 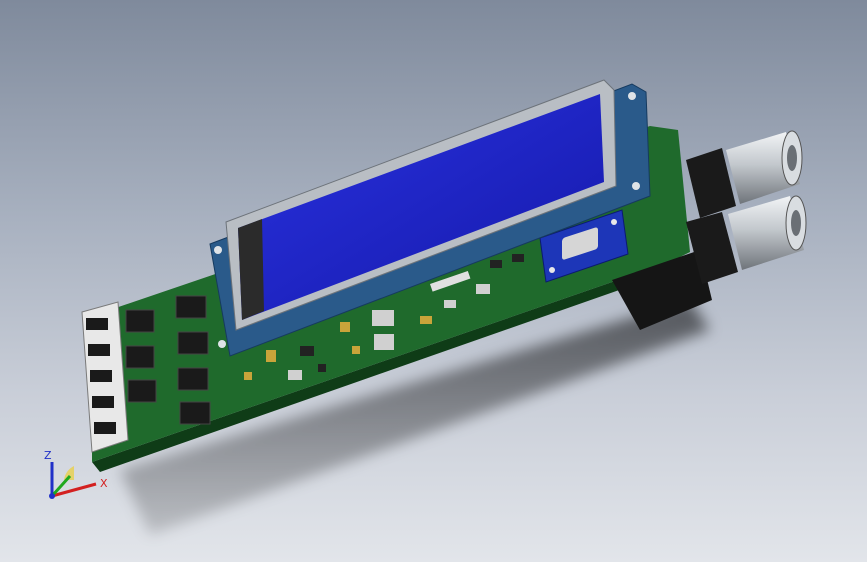 I want to click on lcd-screen-dark-edge, so click(x=251, y=269).